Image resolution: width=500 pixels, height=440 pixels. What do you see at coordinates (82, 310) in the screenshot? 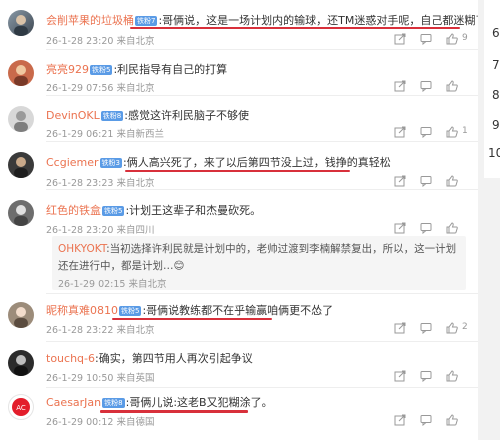
I see `username: 昵称真难0810` at bounding box center [82, 310].